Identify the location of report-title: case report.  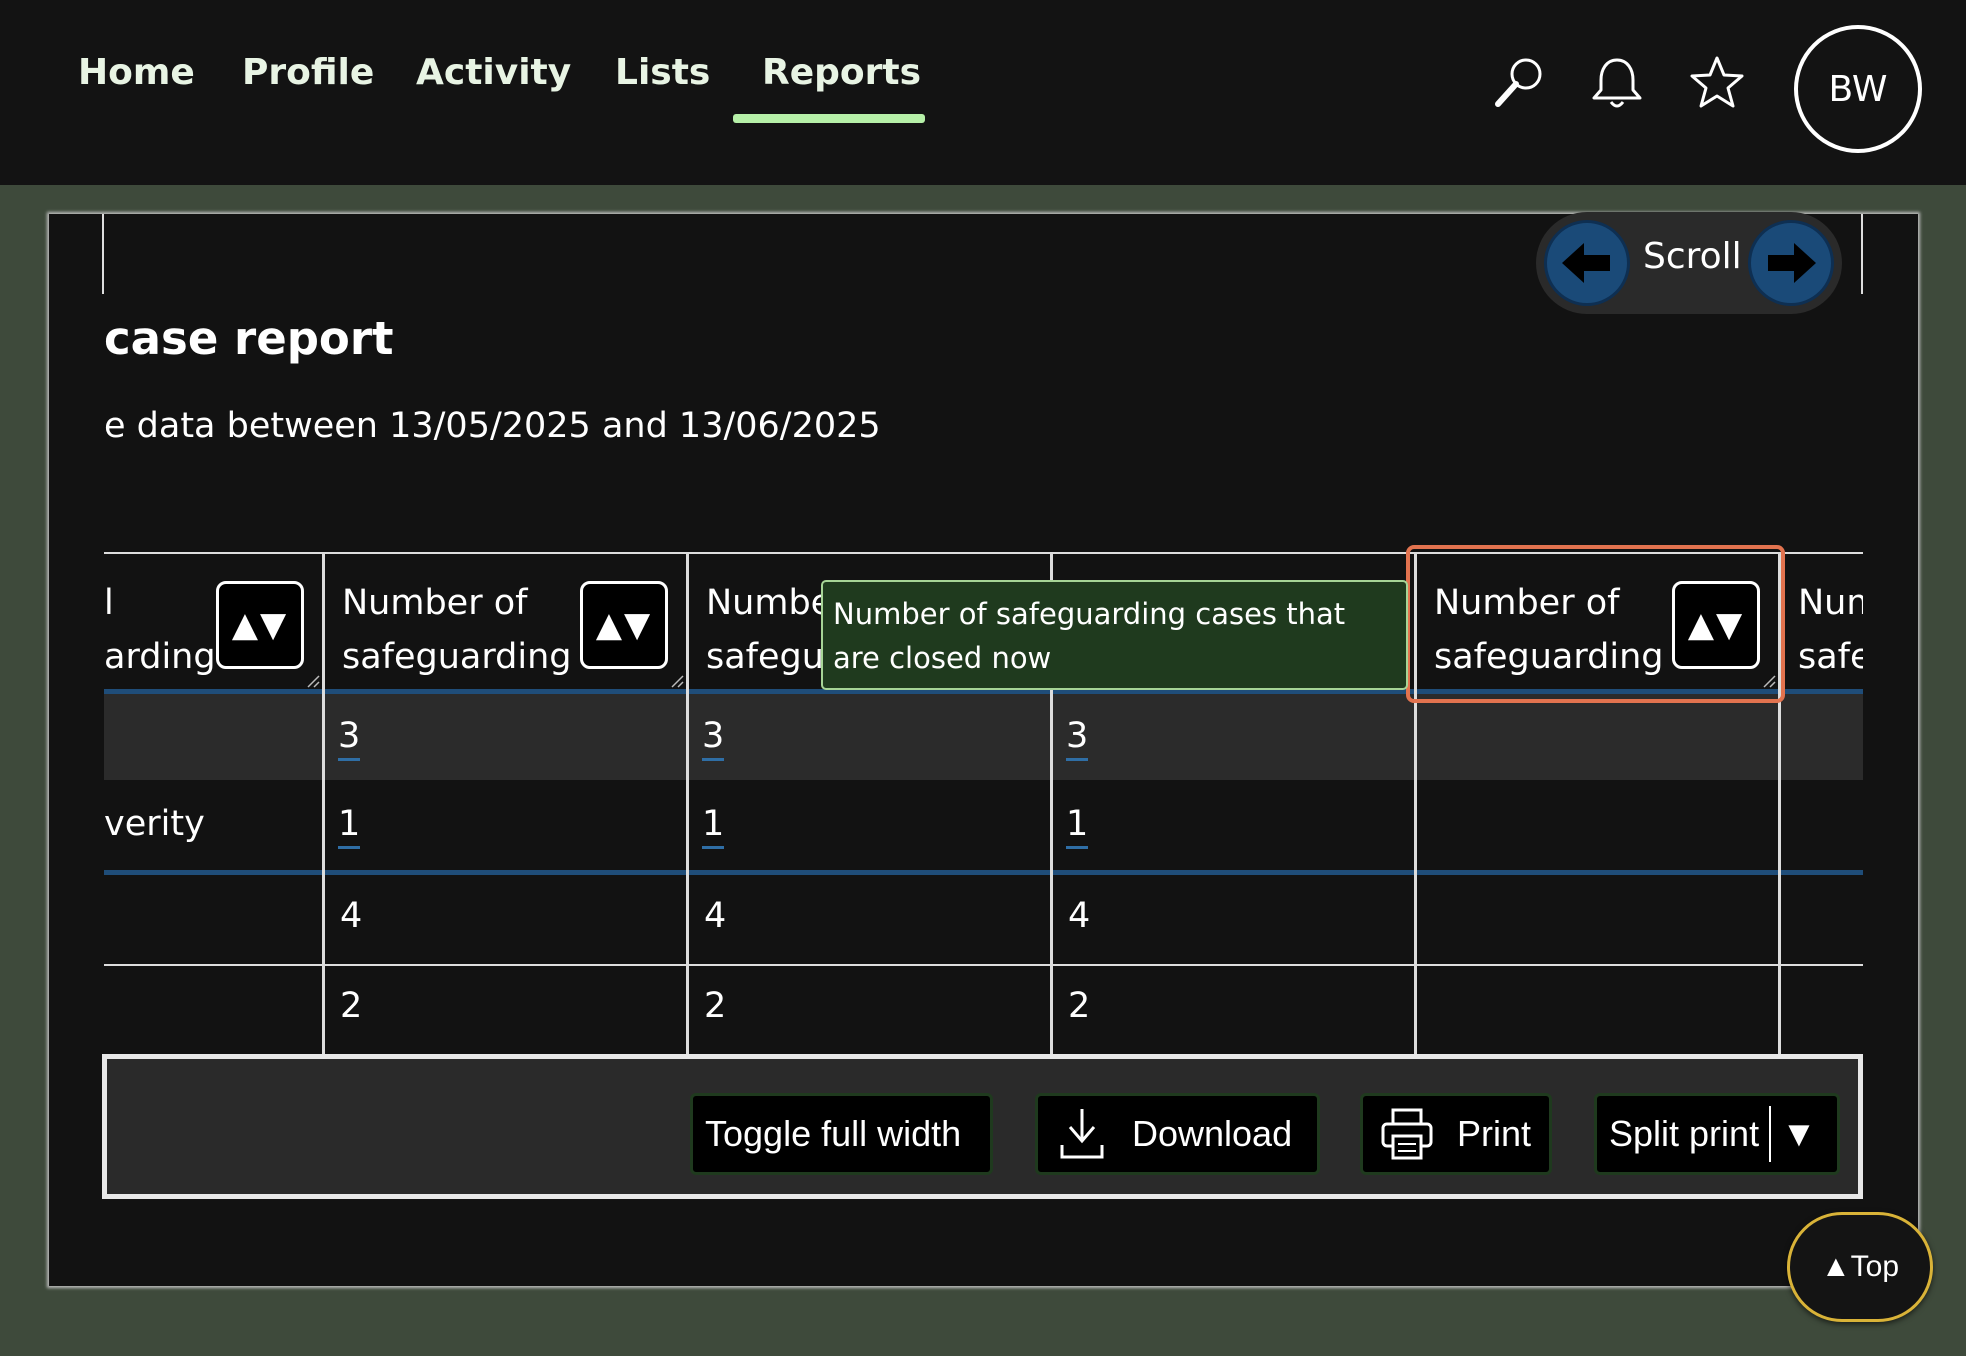
(249, 338).